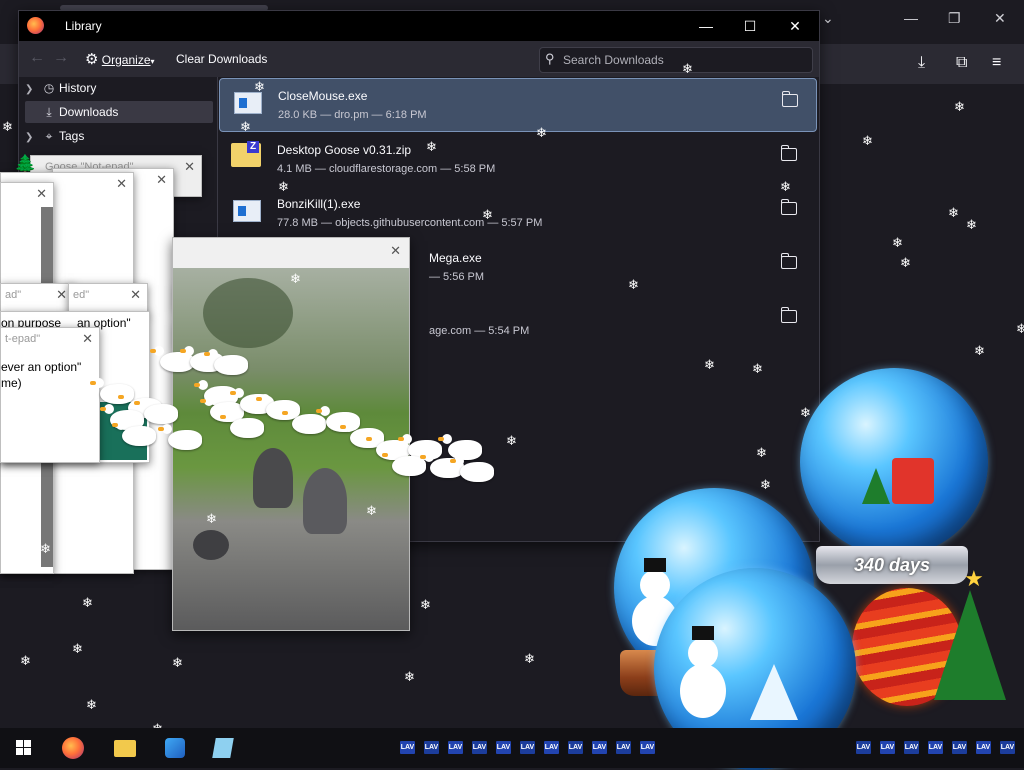 The image size is (1024, 770). I want to click on clear-downloads-button: Clear Downloads, so click(221, 59).